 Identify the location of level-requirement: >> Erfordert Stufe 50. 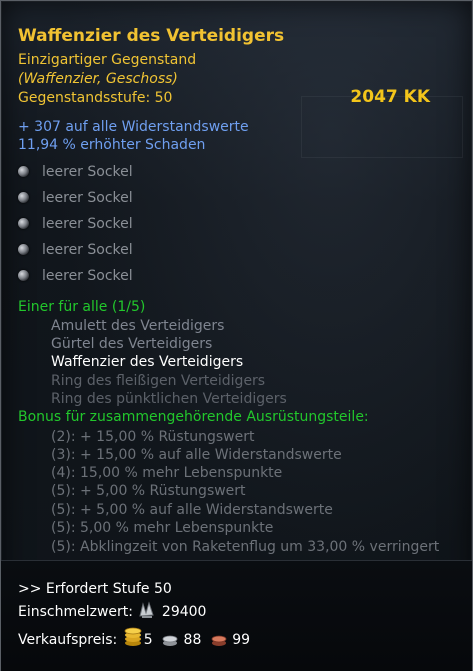
(95, 589).